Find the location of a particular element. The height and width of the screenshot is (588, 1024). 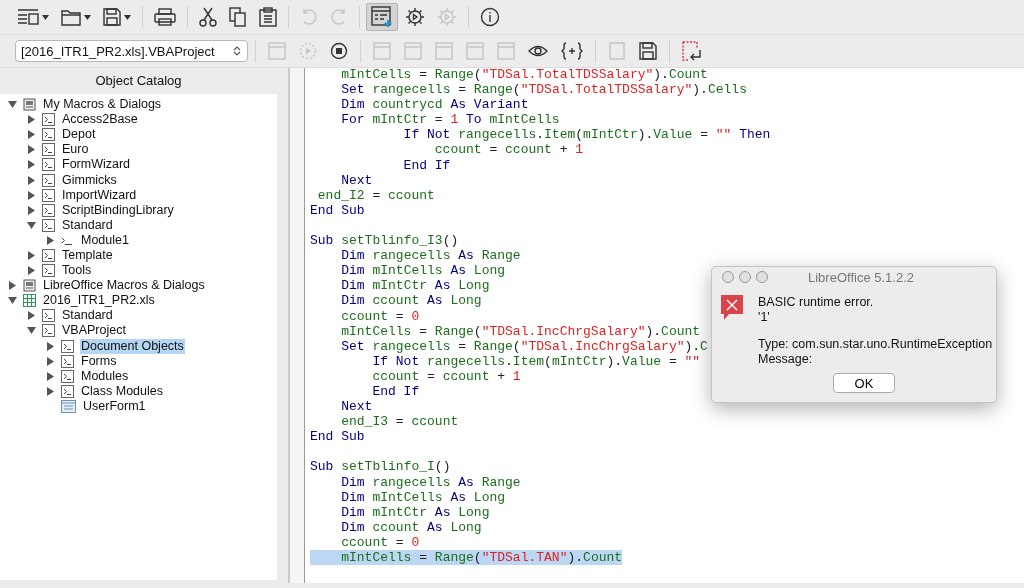

tree-item: Access2Base is located at coordinates (100, 120).